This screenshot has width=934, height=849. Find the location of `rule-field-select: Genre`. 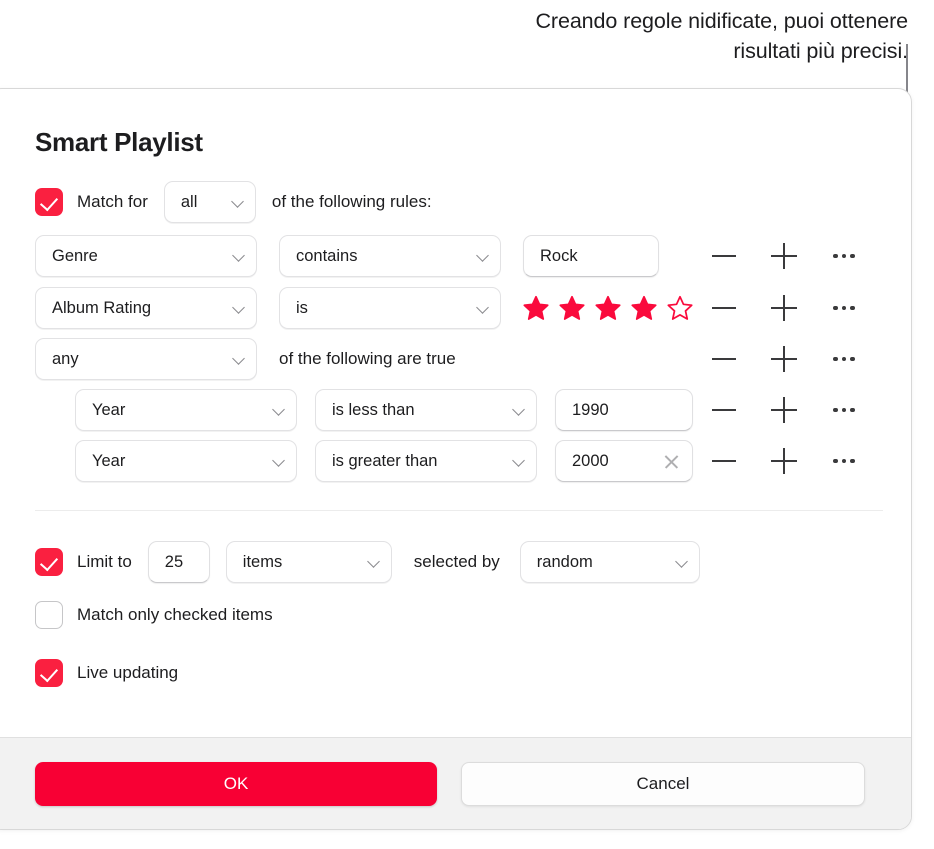

rule-field-select: Genre is located at coordinates (146, 256).